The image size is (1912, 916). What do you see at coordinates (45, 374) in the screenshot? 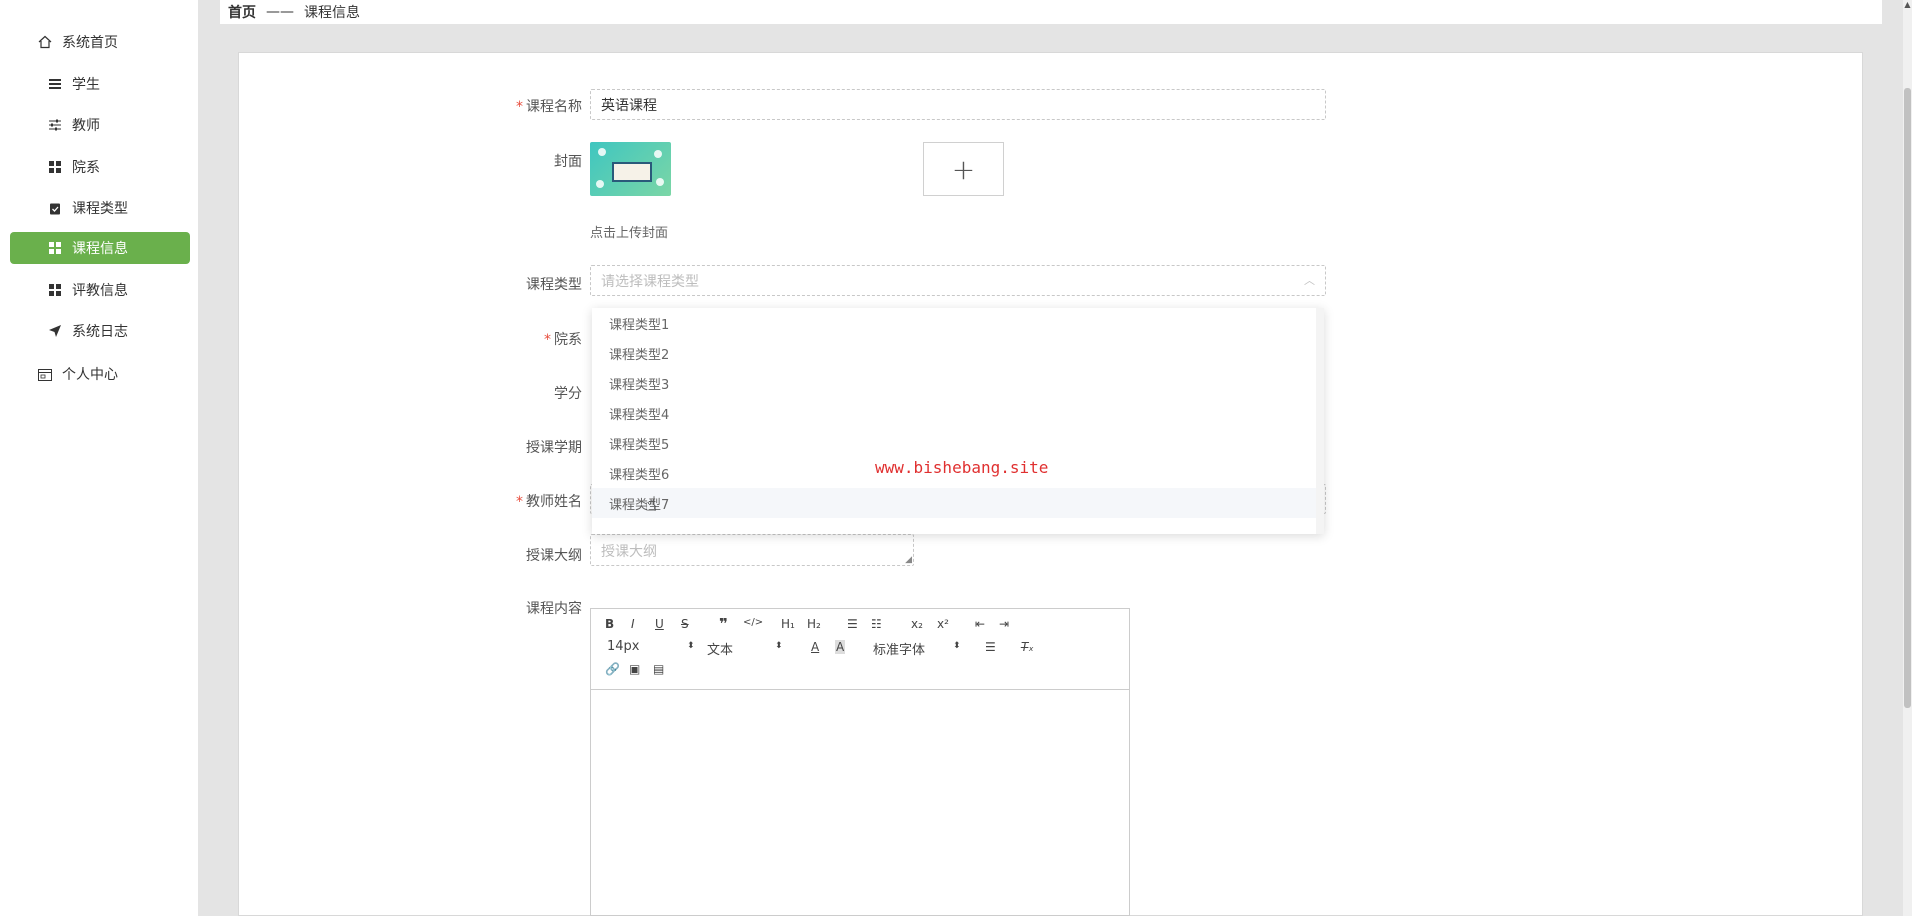
I see `calendar-icon` at bounding box center [45, 374].